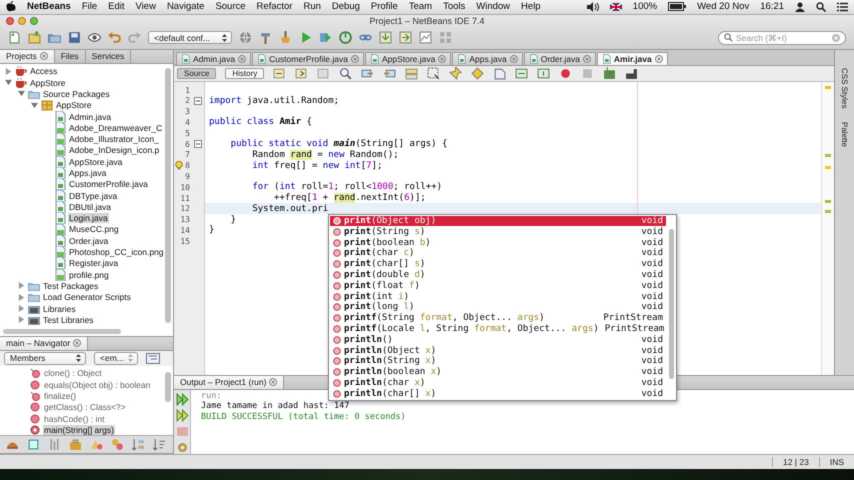 This screenshot has height=480, width=854. What do you see at coordinates (420, 6) in the screenshot?
I see `menu-item: Team` at bounding box center [420, 6].